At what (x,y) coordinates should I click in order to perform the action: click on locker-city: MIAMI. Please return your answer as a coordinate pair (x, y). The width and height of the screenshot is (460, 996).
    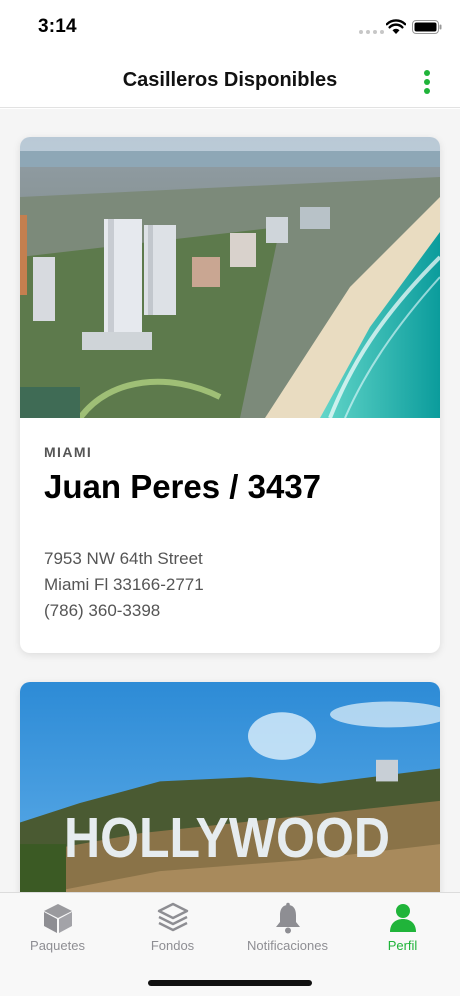
    Looking at the image, I should click on (68, 452).